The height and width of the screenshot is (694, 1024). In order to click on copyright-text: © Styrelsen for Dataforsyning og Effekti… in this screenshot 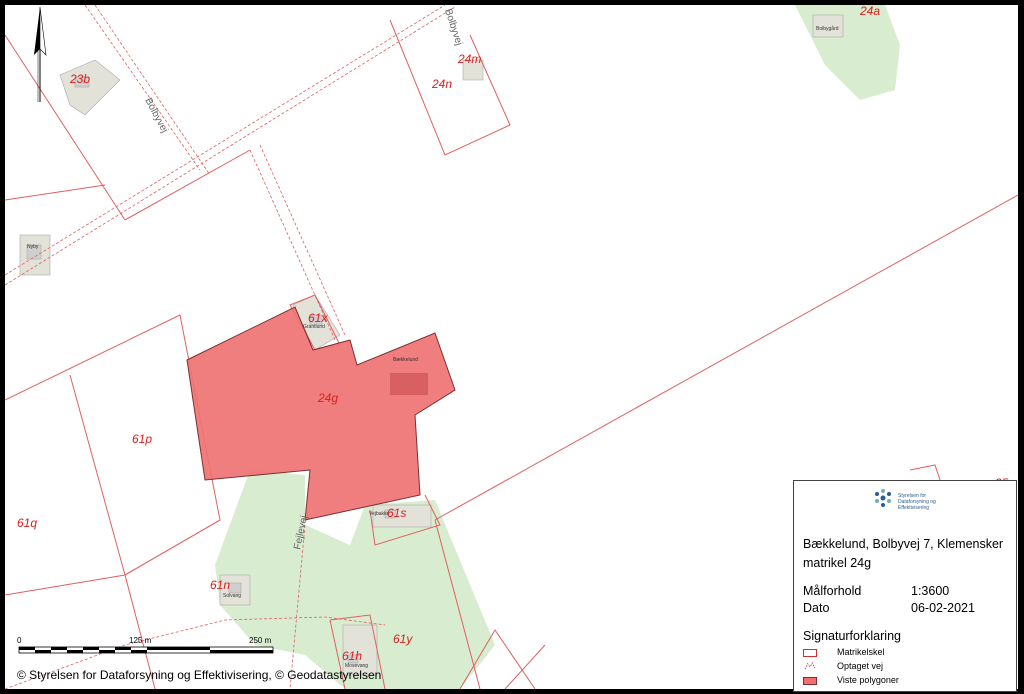, I will do `click(199, 675)`.